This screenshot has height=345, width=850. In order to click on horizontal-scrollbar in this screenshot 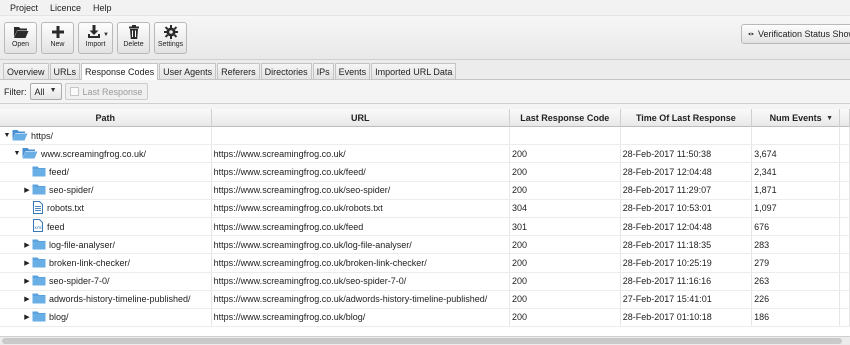, I will do `click(425, 340)`.